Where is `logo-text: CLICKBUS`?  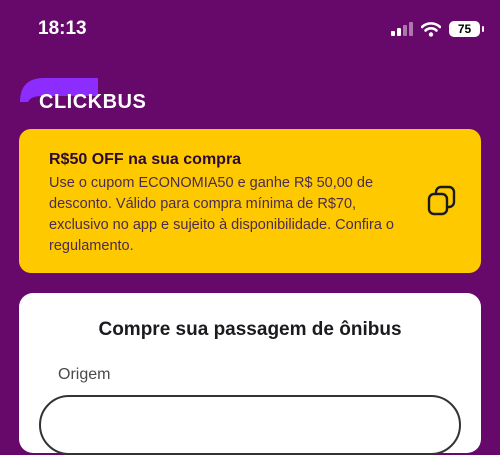 logo-text: CLICKBUS is located at coordinates (93, 102).